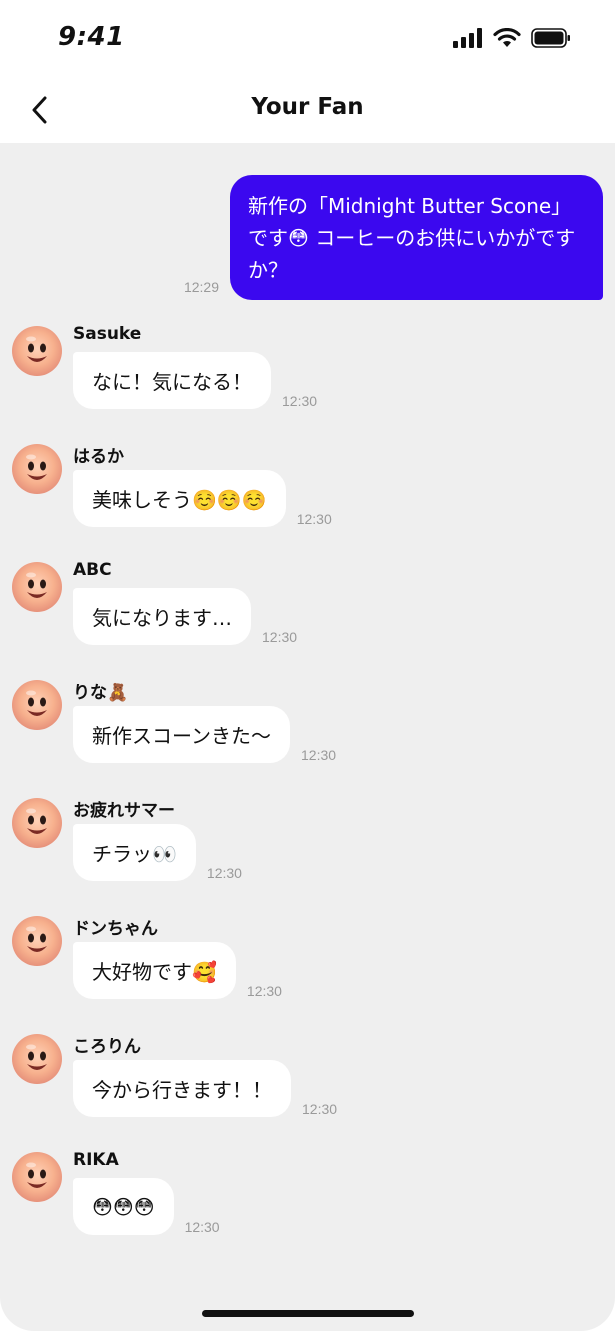 Image resolution: width=615 pixels, height=1331 pixels. I want to click on home-indicator, so click(308, 1313).